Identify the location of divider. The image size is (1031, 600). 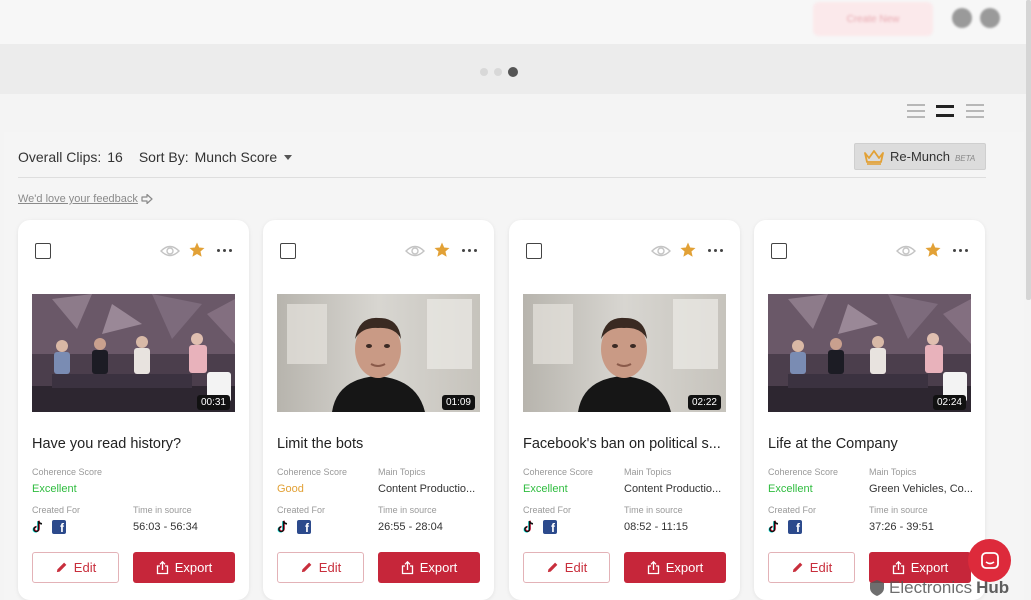
(502, 177).